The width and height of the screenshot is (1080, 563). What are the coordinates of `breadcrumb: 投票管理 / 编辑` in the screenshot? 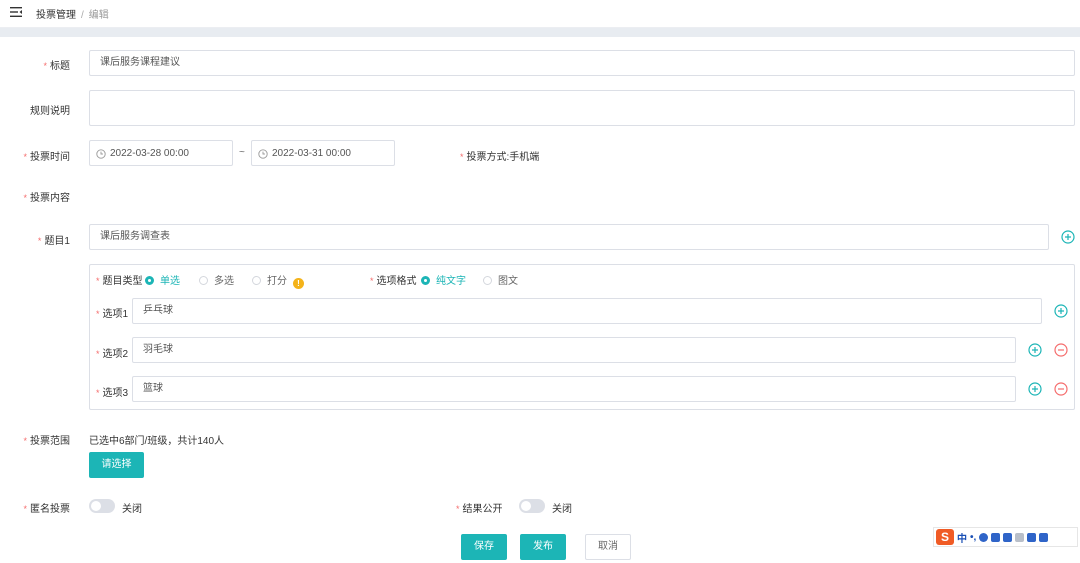 It's located at (72, 13).